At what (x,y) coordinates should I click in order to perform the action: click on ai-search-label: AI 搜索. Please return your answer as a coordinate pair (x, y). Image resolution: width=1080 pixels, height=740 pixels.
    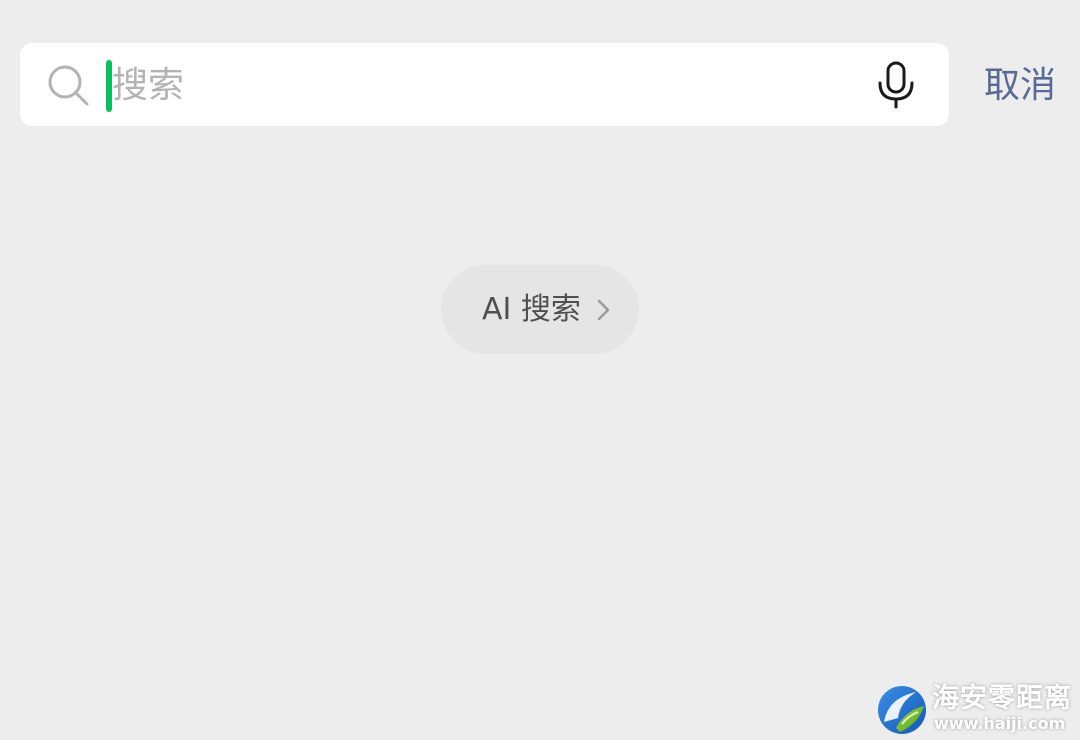
    Looking at the image, I should click on (531, 309).